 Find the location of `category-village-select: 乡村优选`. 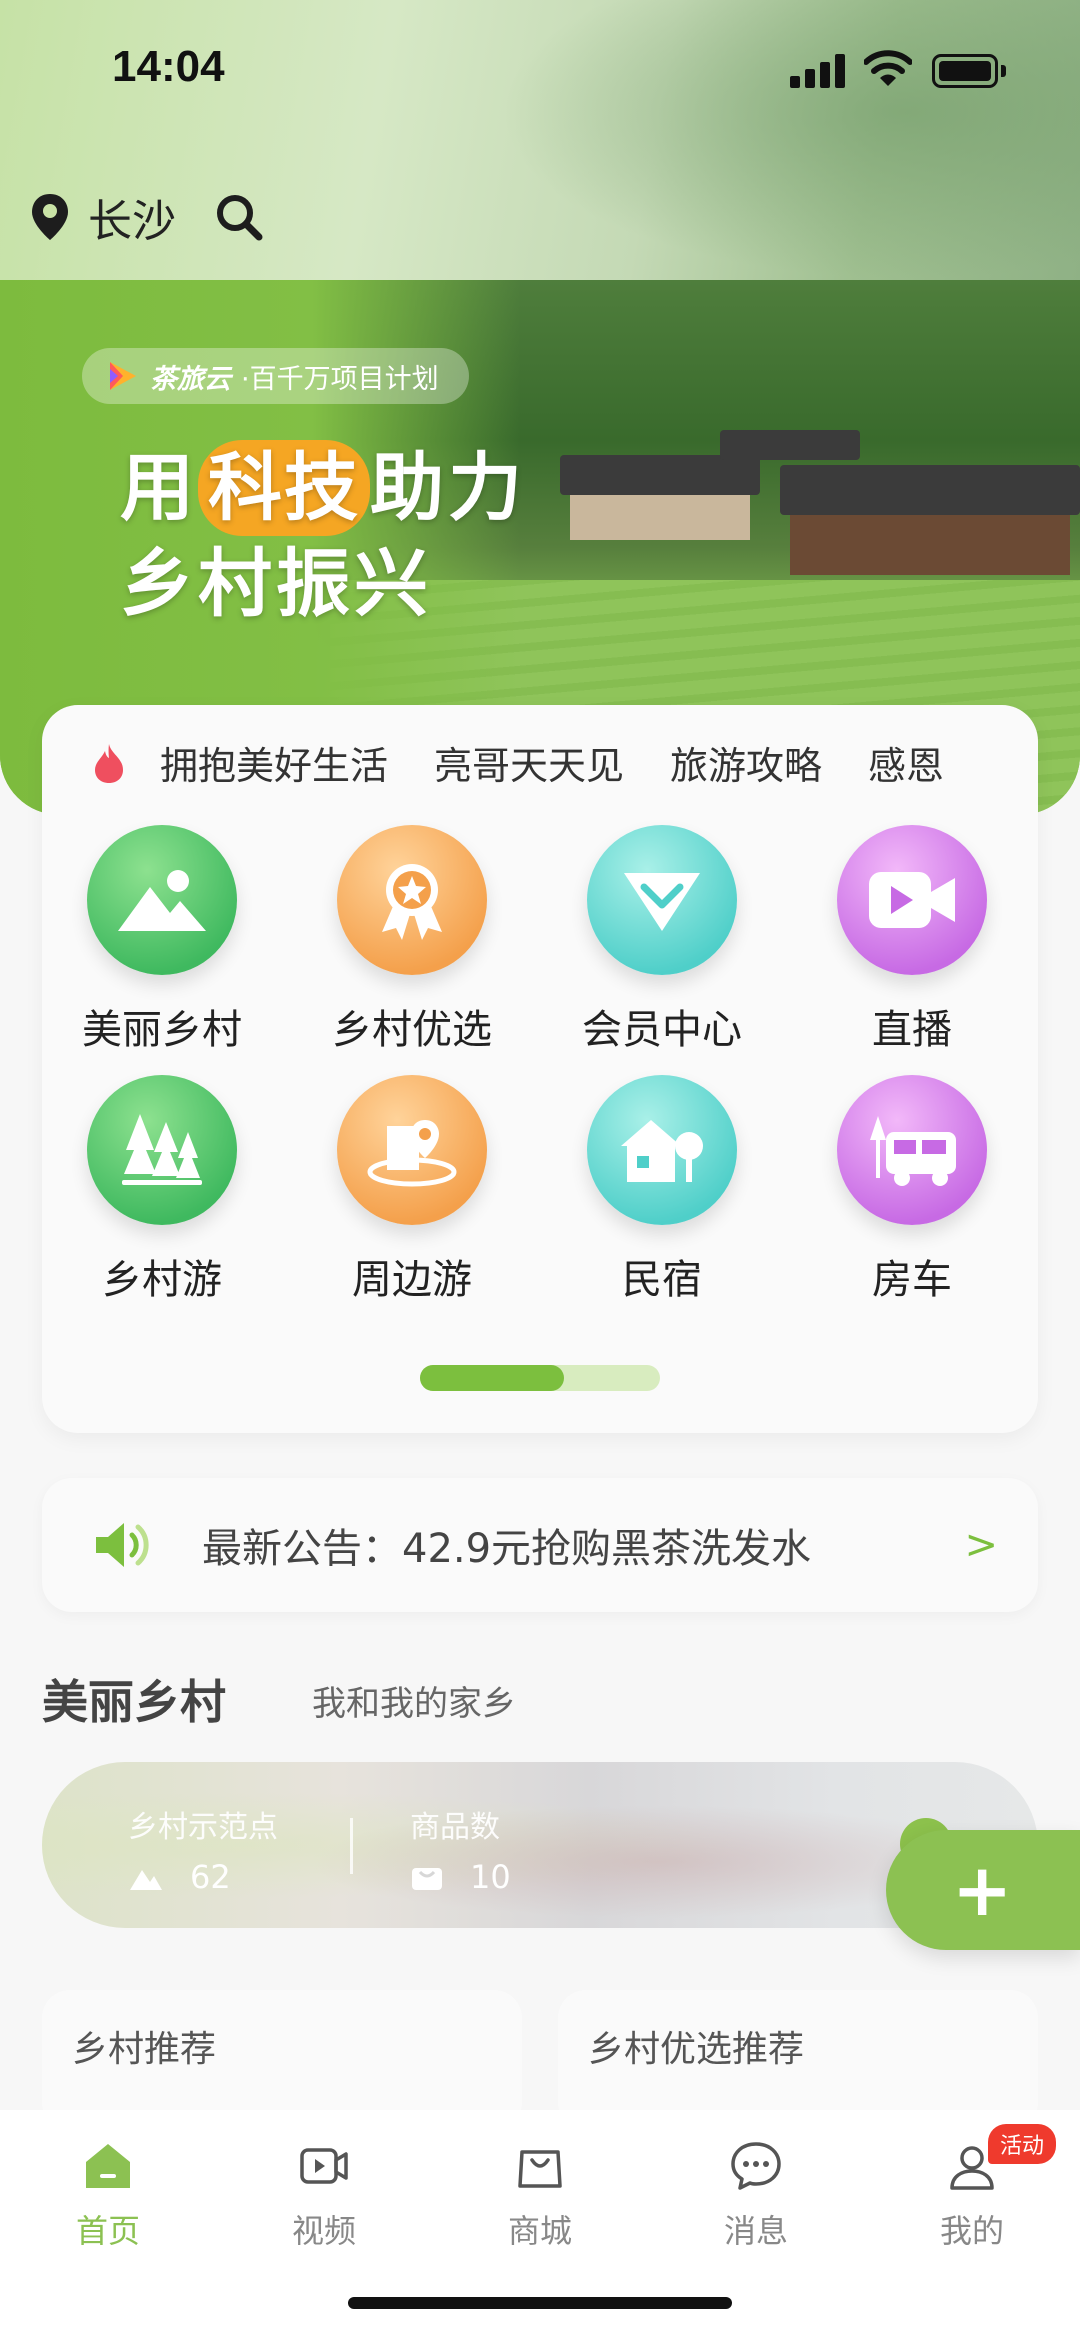

category-village-select: 乡村优选 is located at coordinates (412, 940).